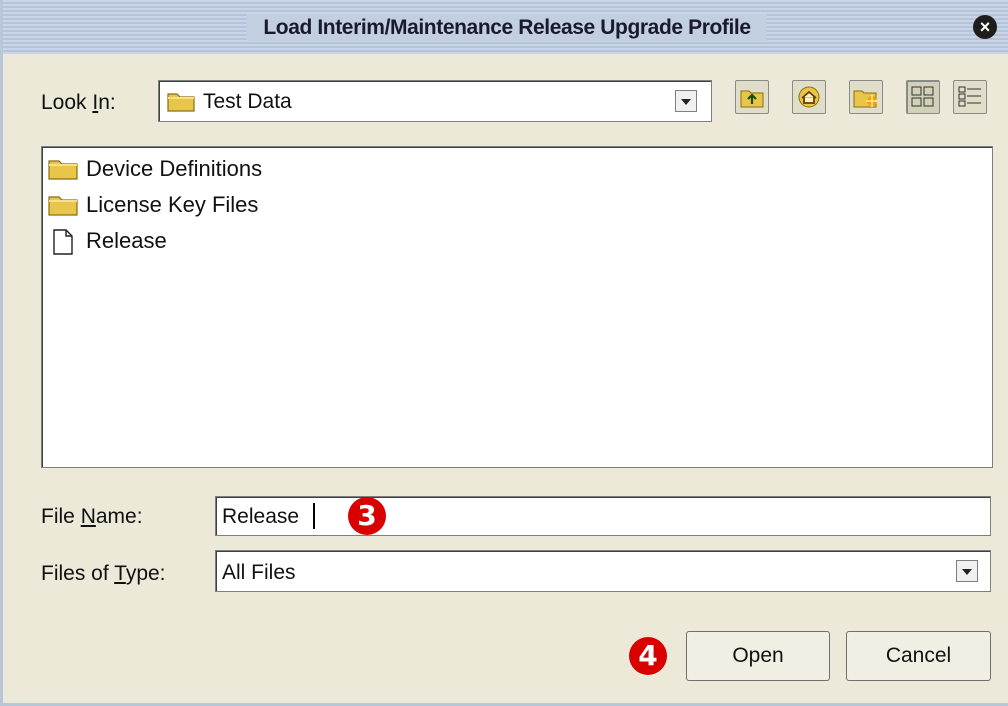 This screenshot has width=1008, height=706. I want to click on details-view-button, so click(970, 97).